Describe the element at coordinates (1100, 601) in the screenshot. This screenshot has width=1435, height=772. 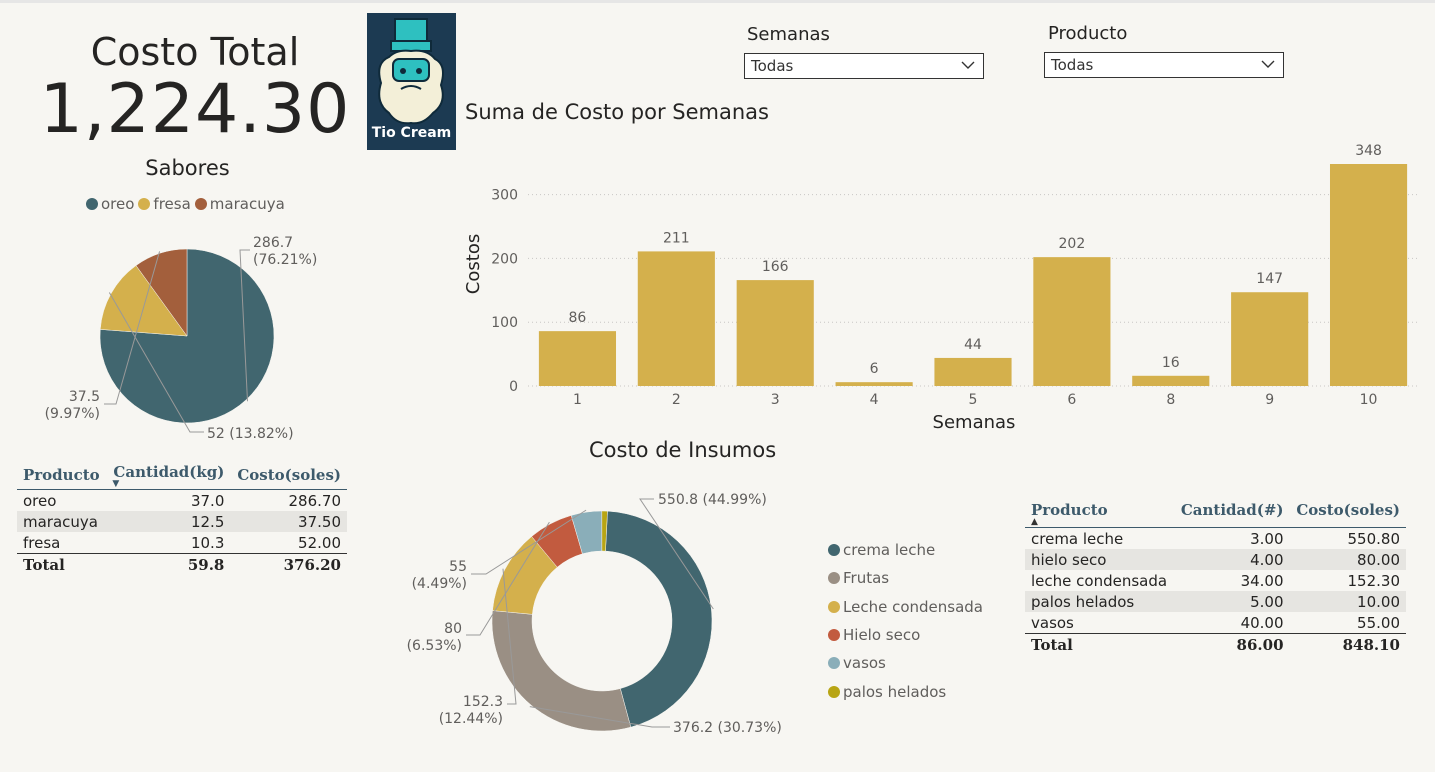
I see `cell: palos helados` at that location.